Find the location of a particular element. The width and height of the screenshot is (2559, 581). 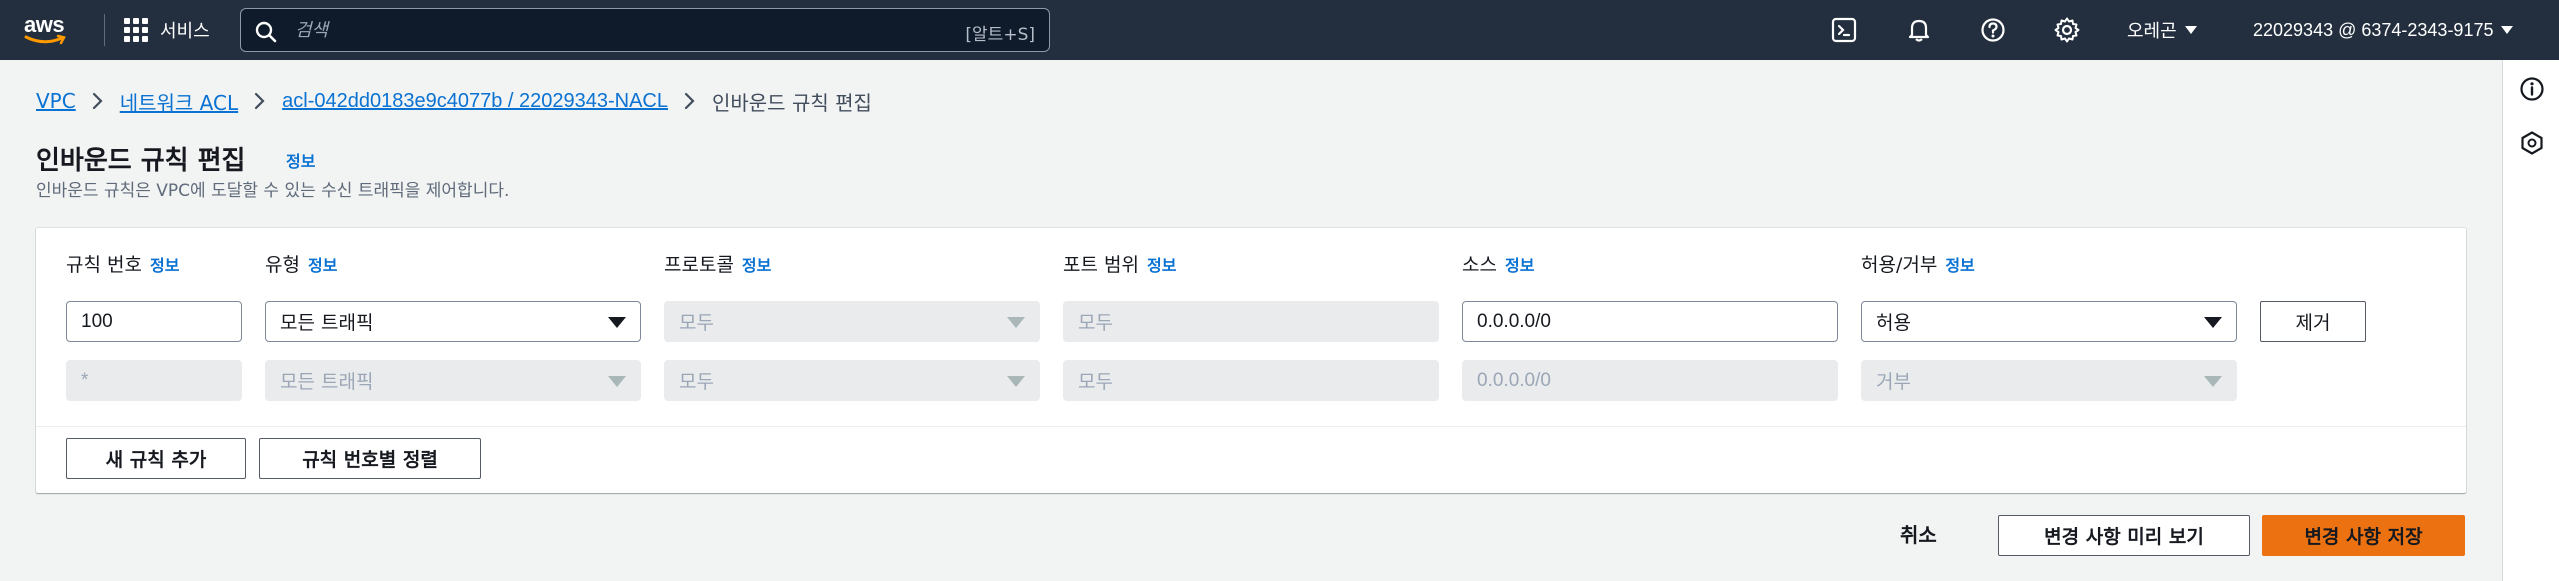

column-header-port-range: 포트 범위 정보 is located at coordinates (1120, 265).